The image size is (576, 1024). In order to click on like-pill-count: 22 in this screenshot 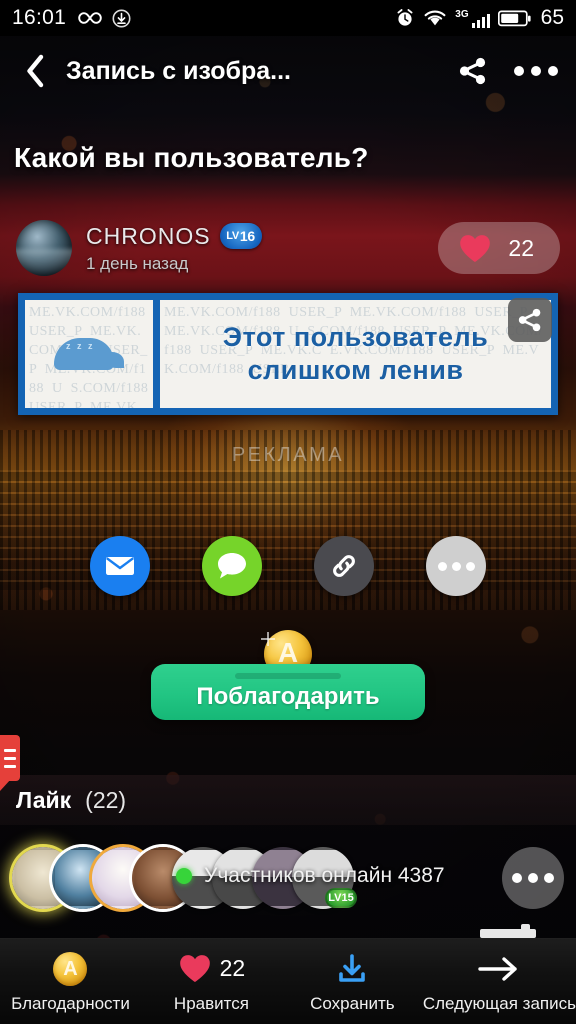, I will do `click(521, 247)`.